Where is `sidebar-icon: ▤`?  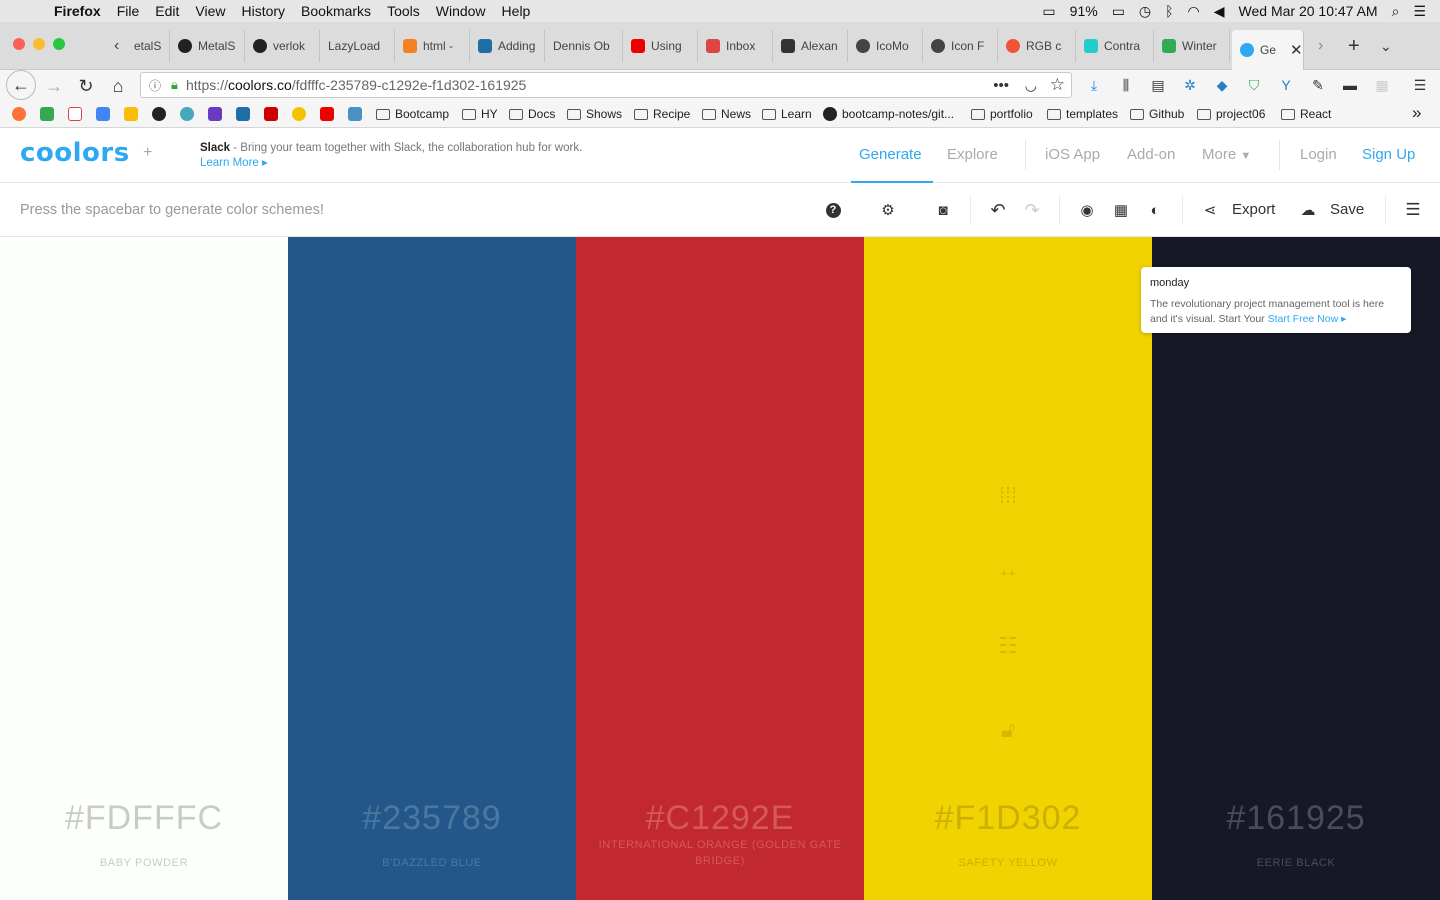
sidebar-icon: ▤ is located at coordinates (1158, 85).